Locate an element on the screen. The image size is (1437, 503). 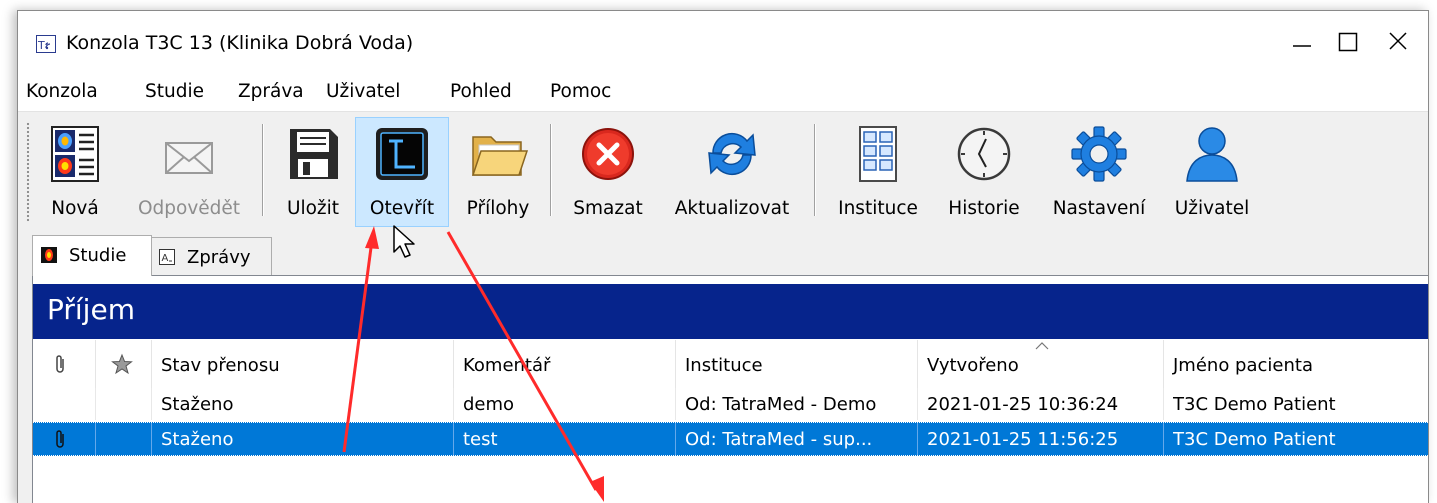
menu-studie: Studie is located at coordinates (174, 91).